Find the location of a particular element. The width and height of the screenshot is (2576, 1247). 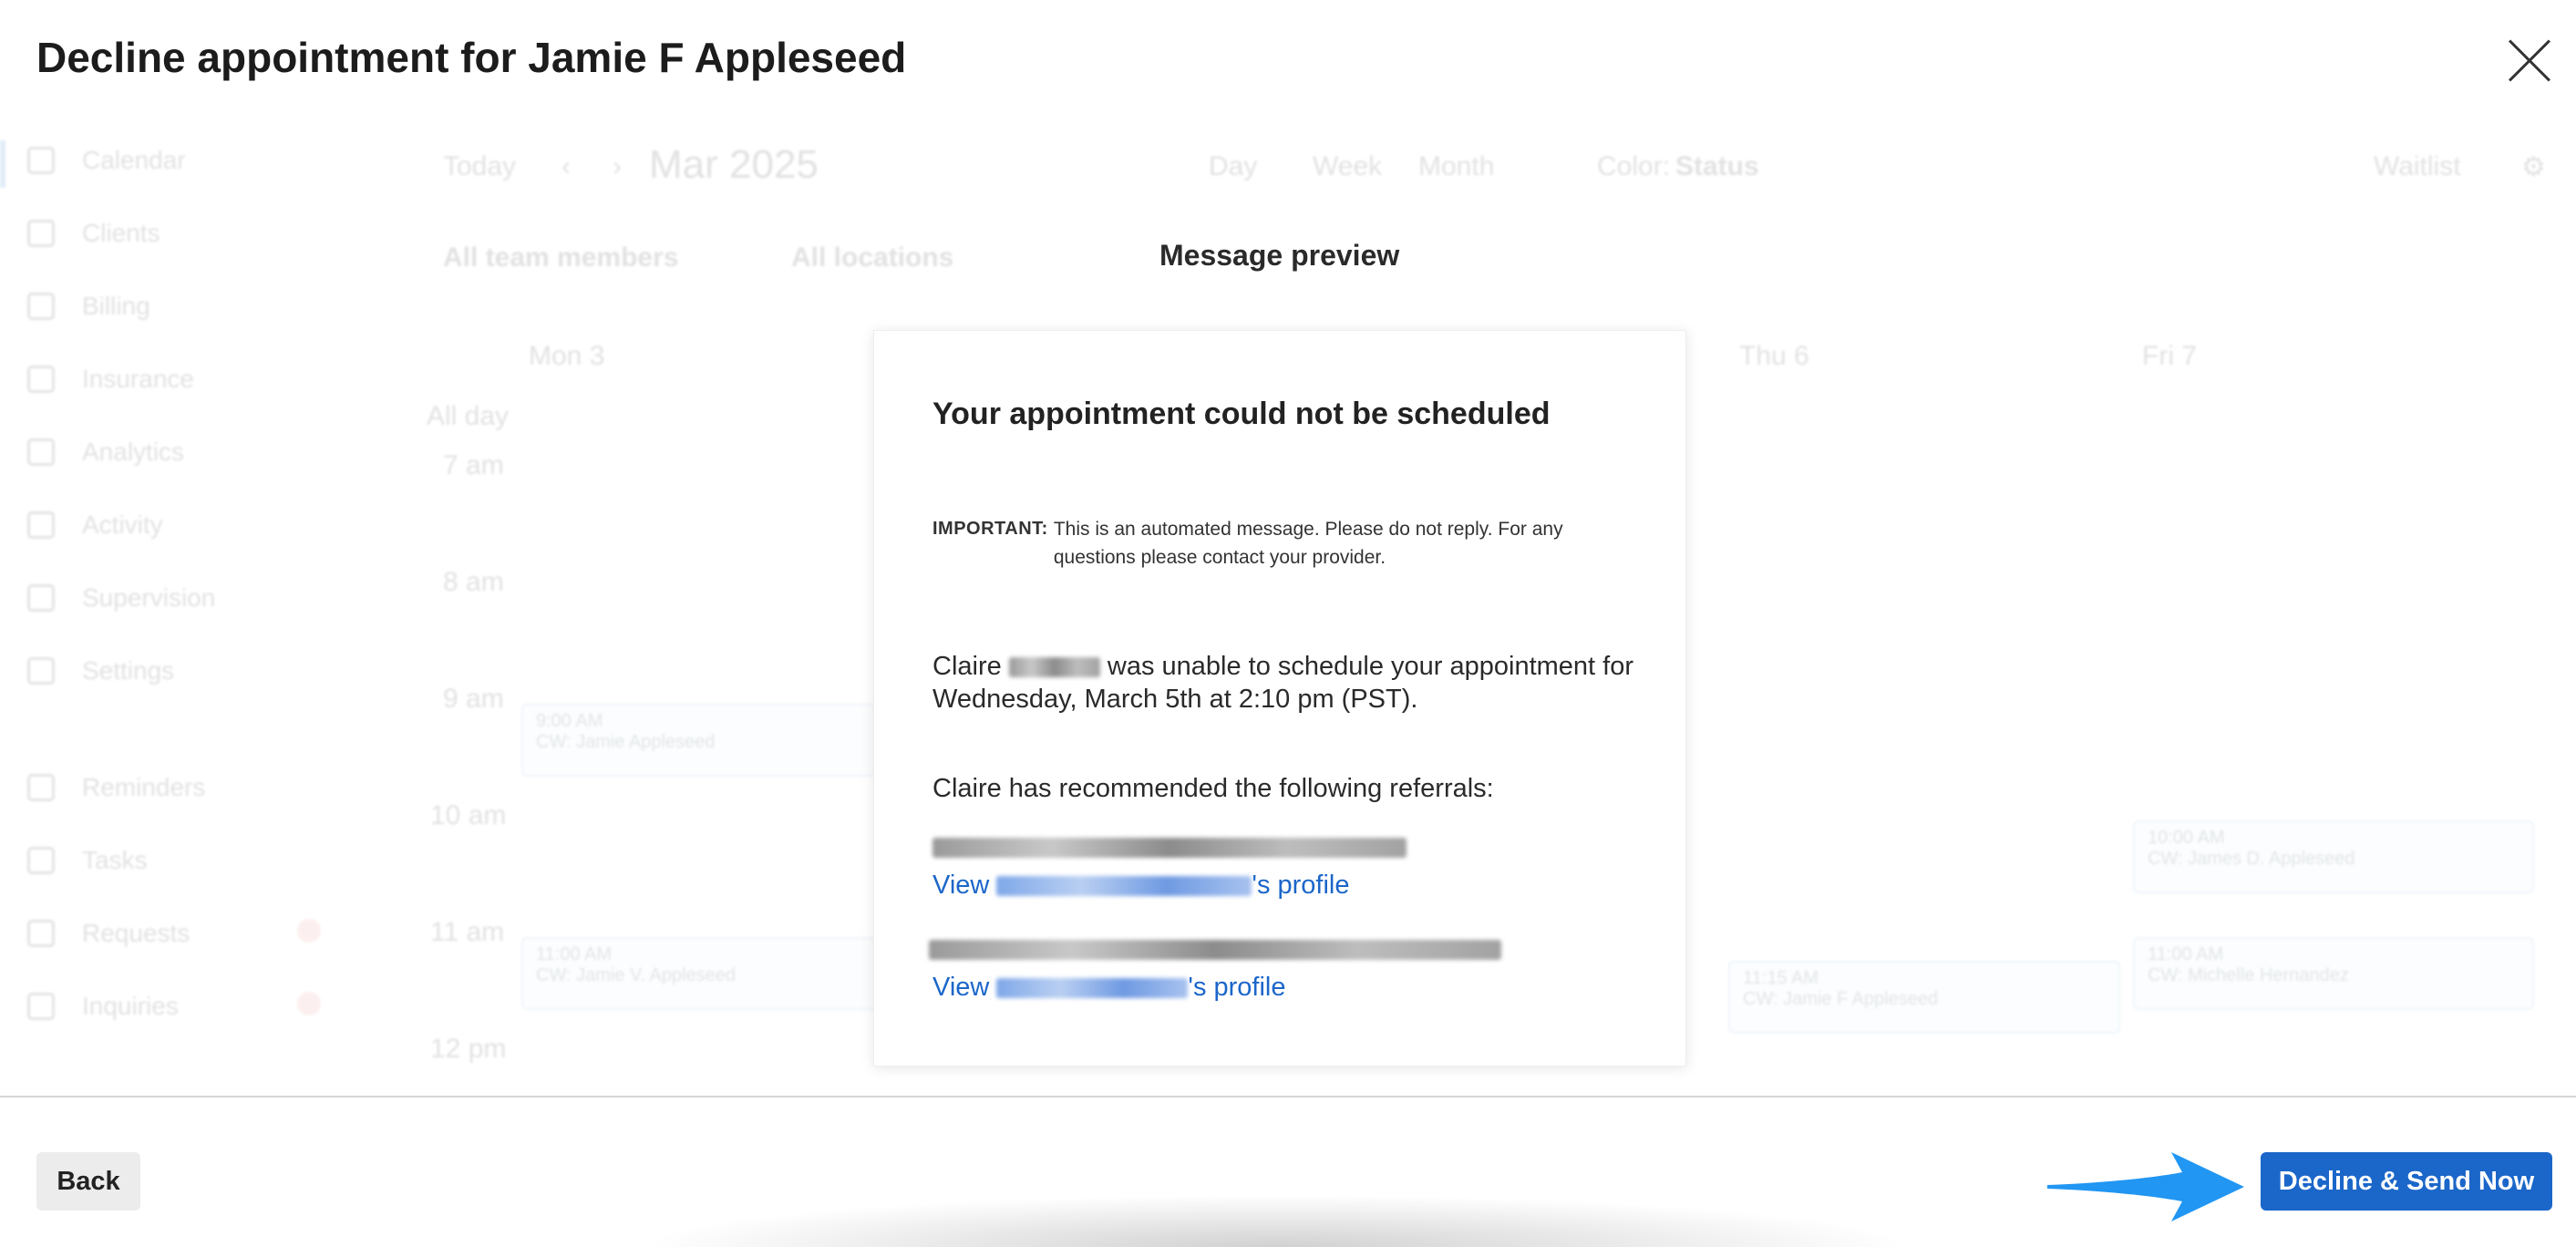

gear-icon: ⚙ is located at coordinates (2533, 167).